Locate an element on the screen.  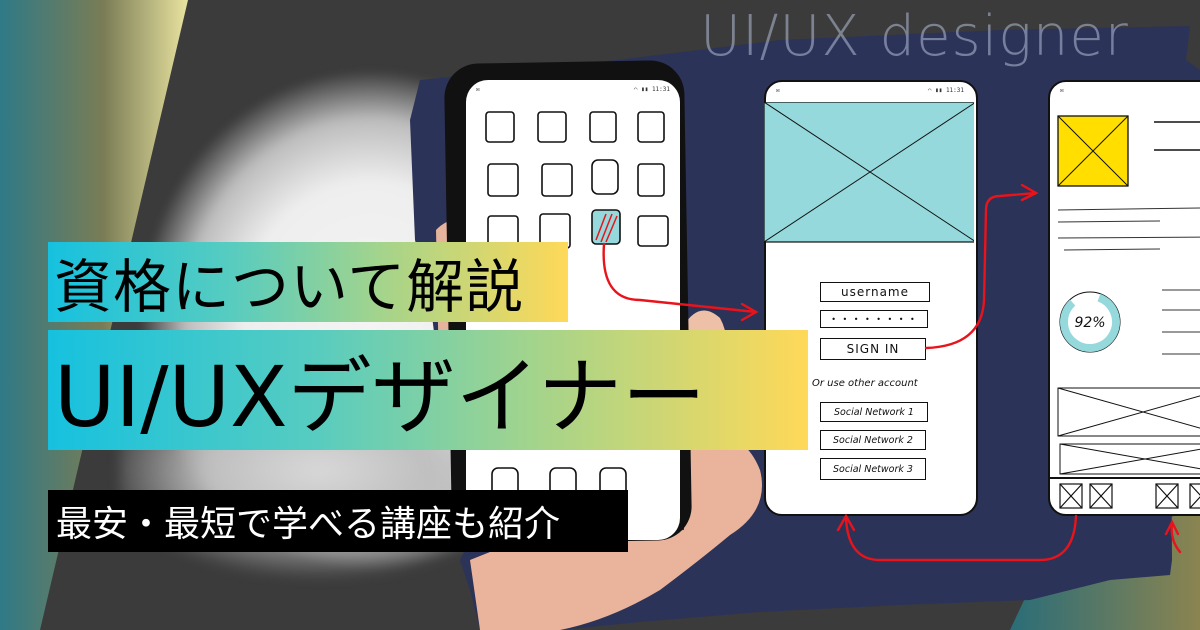
subtitle-banner: 最安・最短で学べる講座も紹介 is located at coordinates (338, 521).